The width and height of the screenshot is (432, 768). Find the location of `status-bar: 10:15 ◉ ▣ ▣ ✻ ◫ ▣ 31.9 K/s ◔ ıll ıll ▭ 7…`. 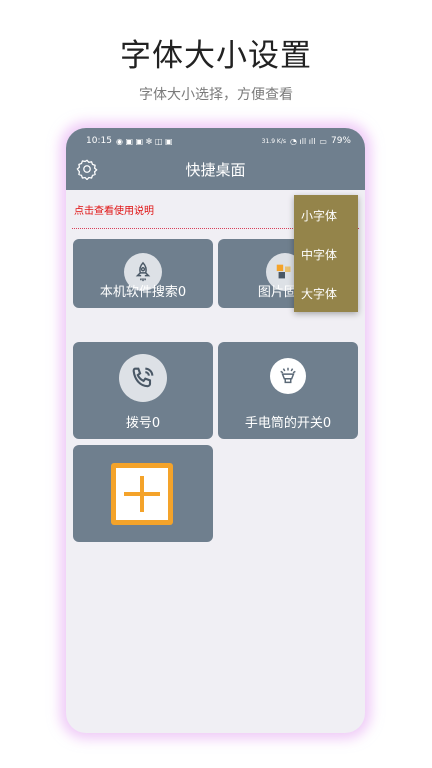

status-bar: 10:15 ◉ ▣ ▣ ✻ ◫ ▣ 31.9 K/s ◔ ıll ıll ▭ 7… is located at coordinates (215, 141).